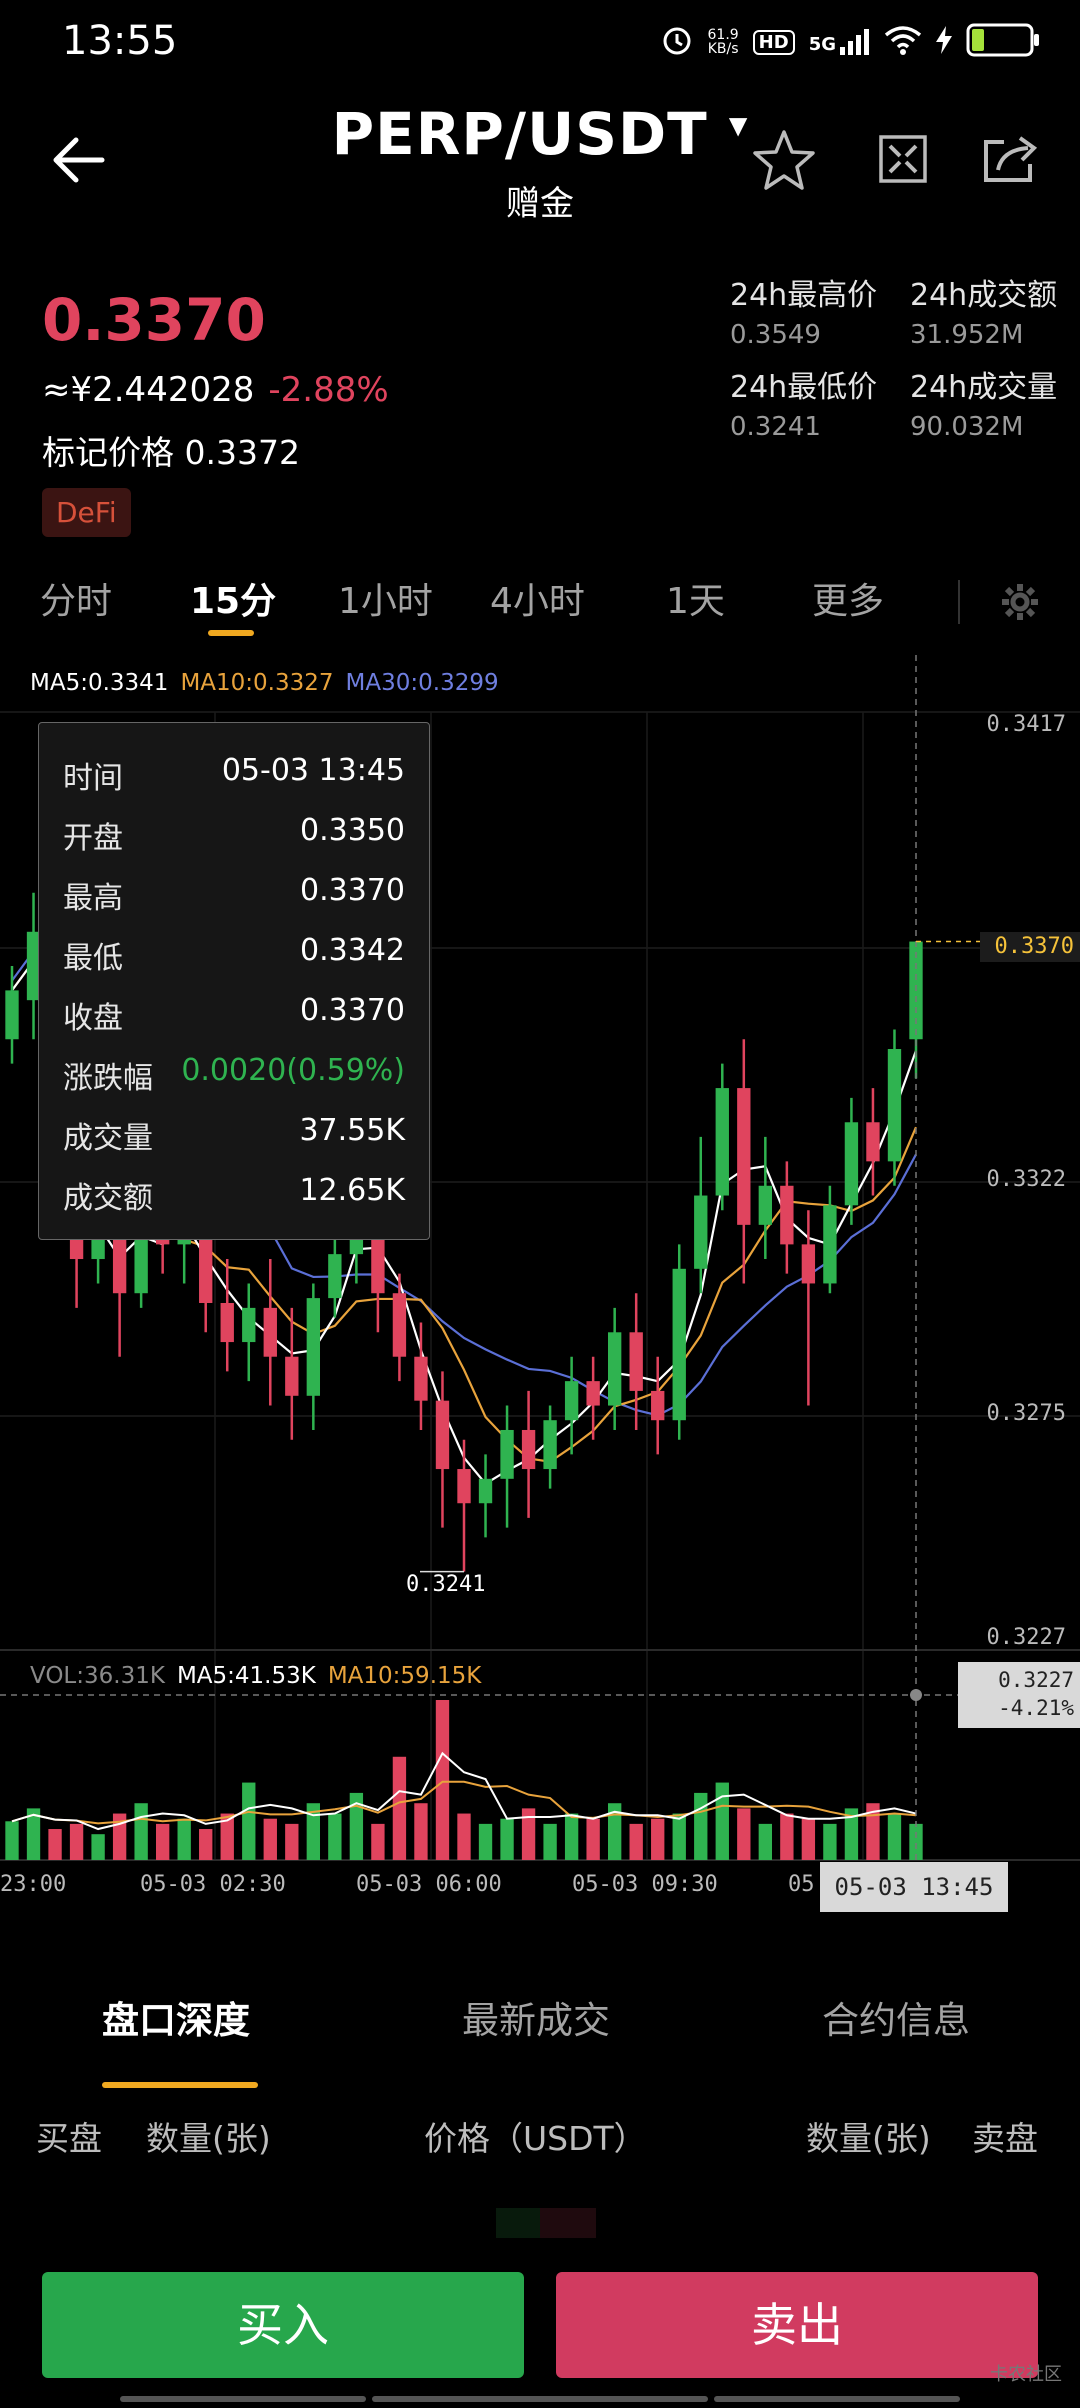 This screenshot has height=2408, width=1080. Describe the element at coordinates (76, 598) in the screenshot. I see `tab-timeshare: 分时` at that location.